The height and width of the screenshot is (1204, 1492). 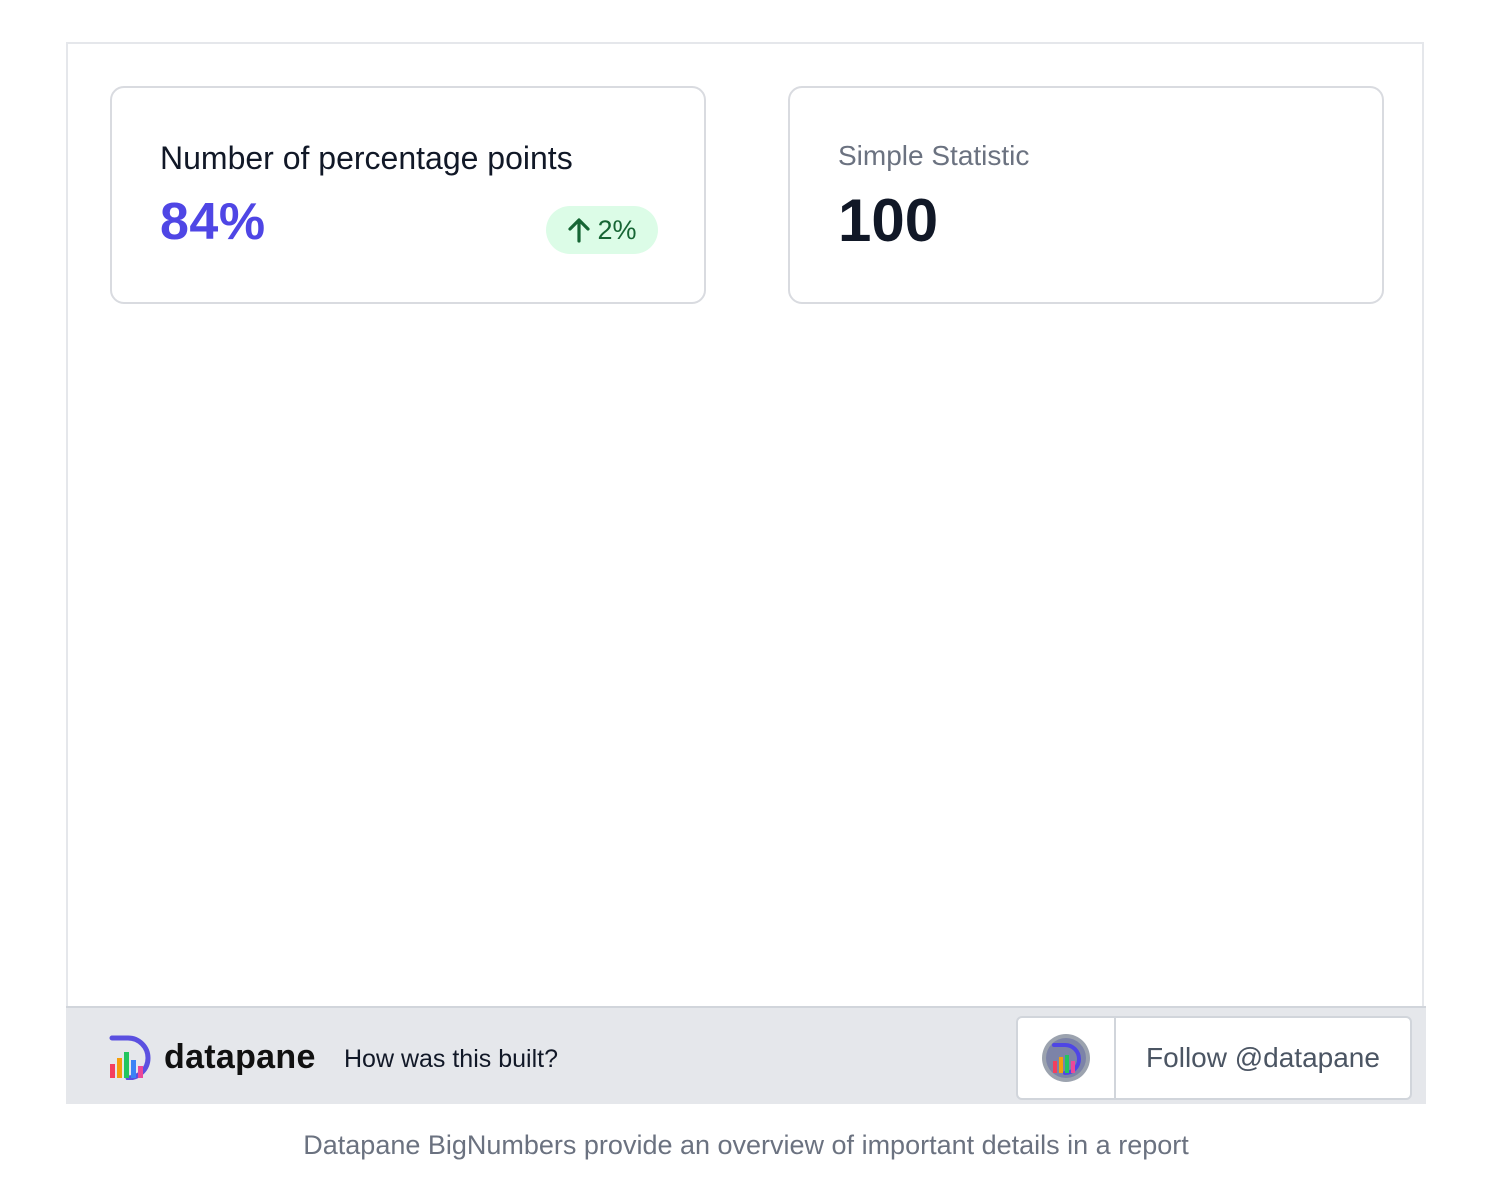 What do you see at coordinates (934, 155) in the screenshot?
I see `card-label: Simple Statistic` at bounding box center [934, 155].